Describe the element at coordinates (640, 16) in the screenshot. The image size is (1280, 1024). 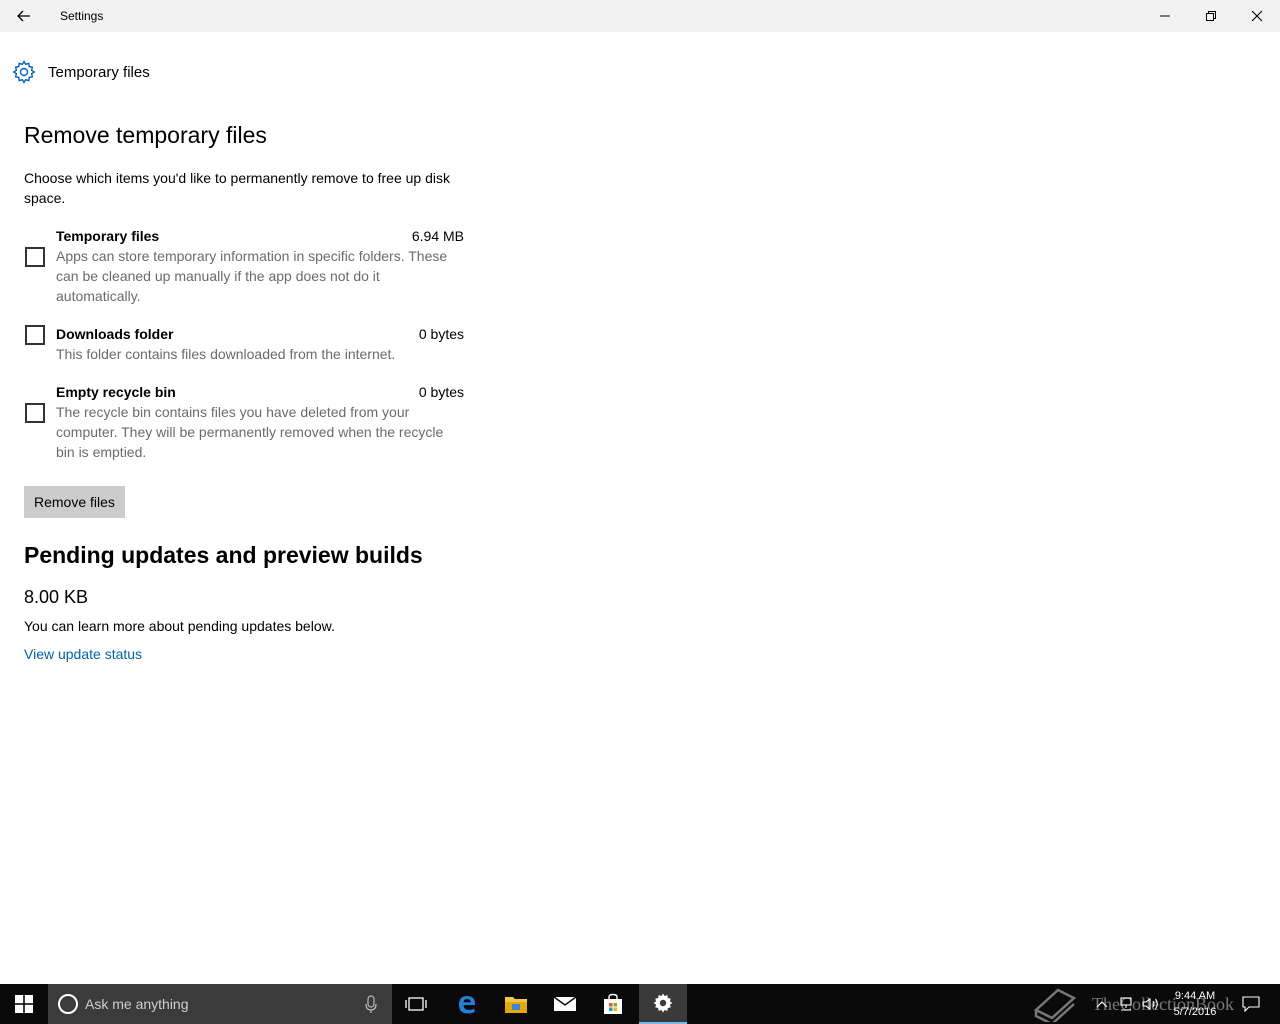
I see `title-bar: Settings` at that location.